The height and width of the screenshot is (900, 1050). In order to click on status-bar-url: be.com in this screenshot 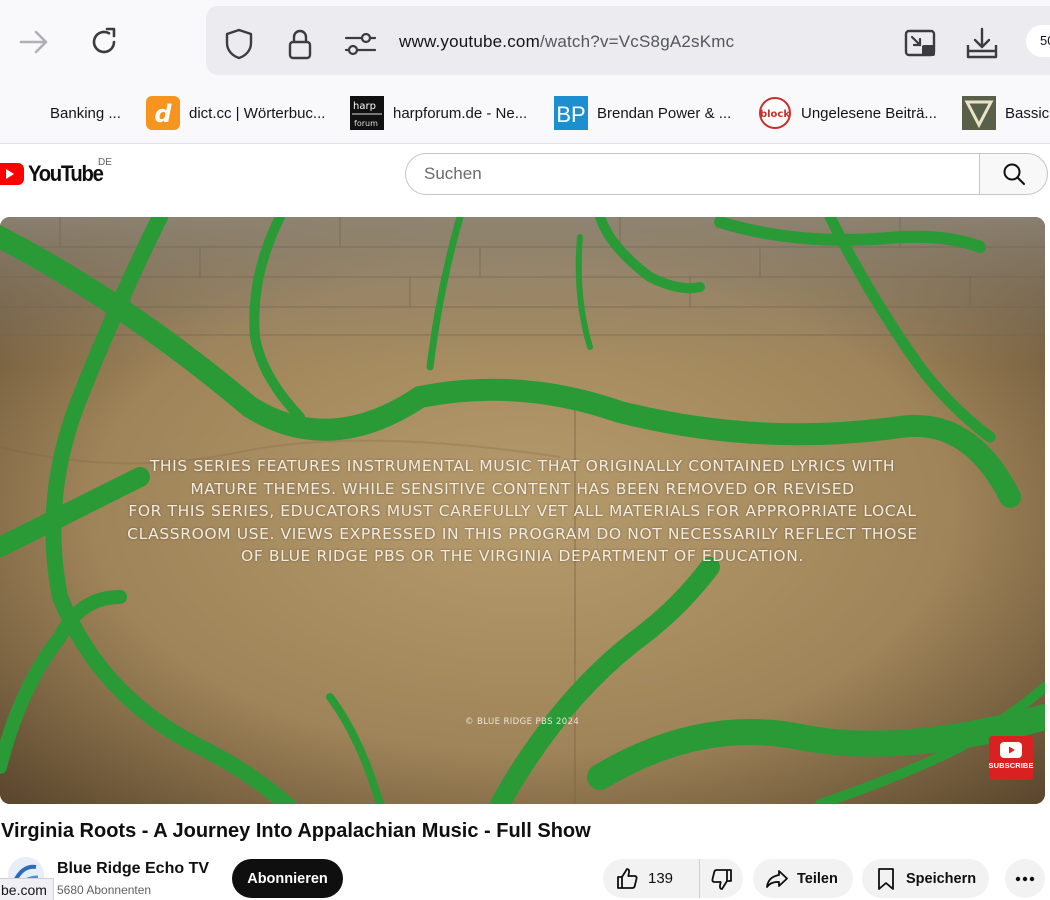, I will do `click(27, 889)`.